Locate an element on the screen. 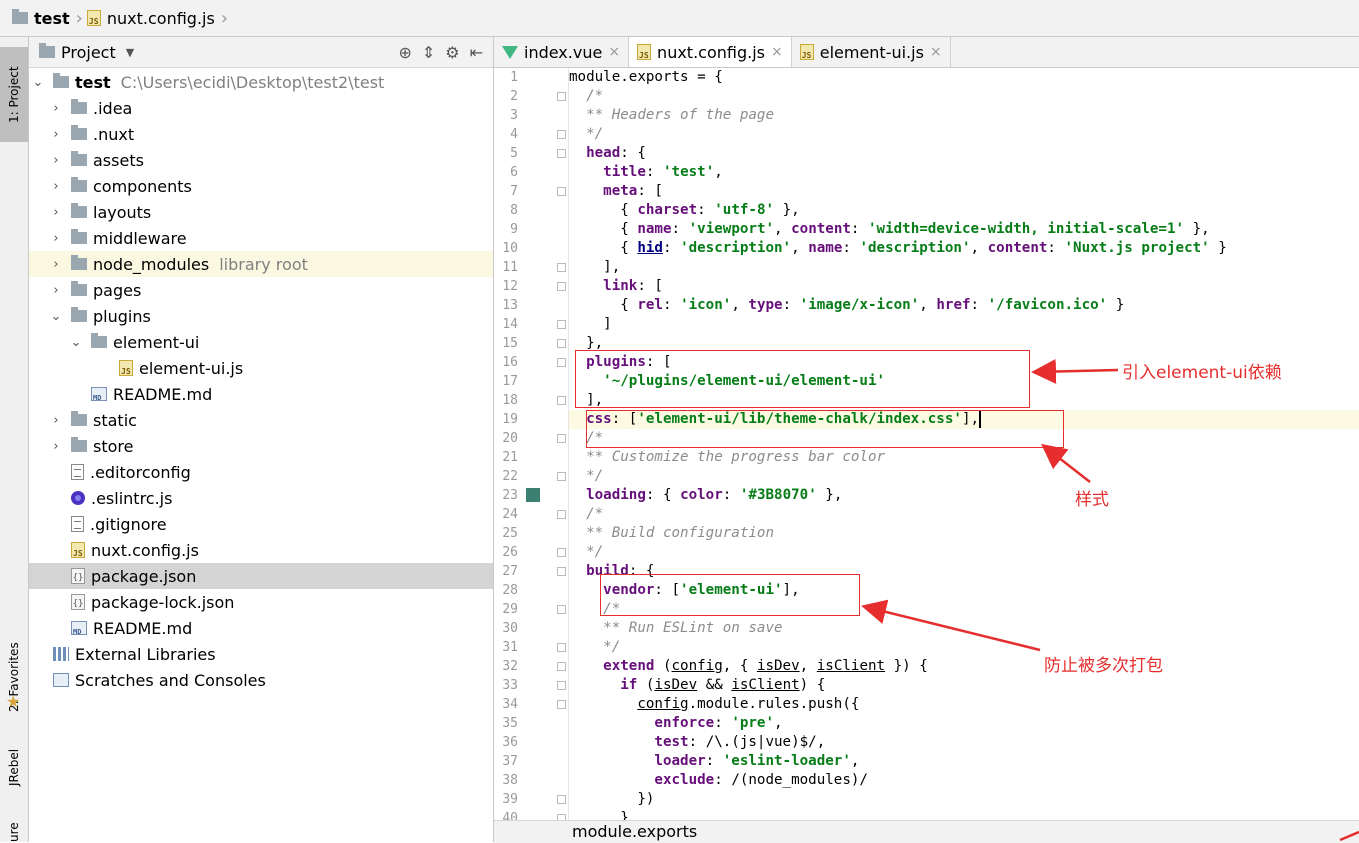  tree-item: › static is located at coordinates (261, 420).